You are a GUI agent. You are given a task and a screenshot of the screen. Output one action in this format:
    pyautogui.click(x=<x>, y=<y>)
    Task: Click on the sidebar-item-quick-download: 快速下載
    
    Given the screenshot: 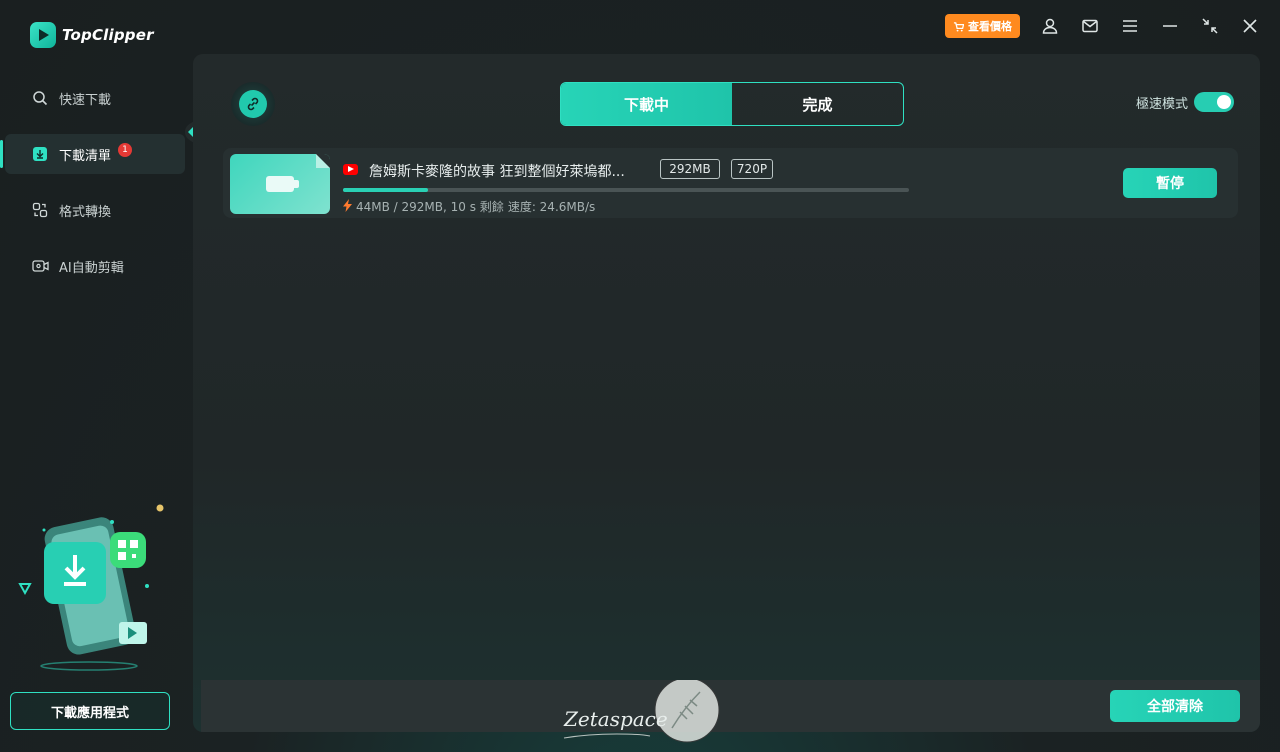 What is the action you would take?
    pyautogui.click(x=95, y=98)
    